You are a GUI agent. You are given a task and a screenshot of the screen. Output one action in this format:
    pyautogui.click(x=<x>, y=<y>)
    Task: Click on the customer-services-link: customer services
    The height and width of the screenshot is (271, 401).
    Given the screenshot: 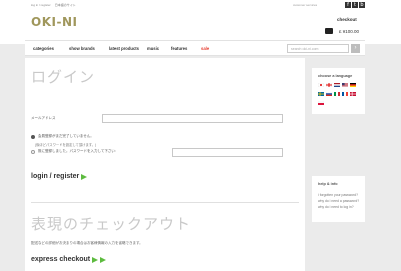 What is the action you would take?
    pyautogui.click(x=305, y=5)
    